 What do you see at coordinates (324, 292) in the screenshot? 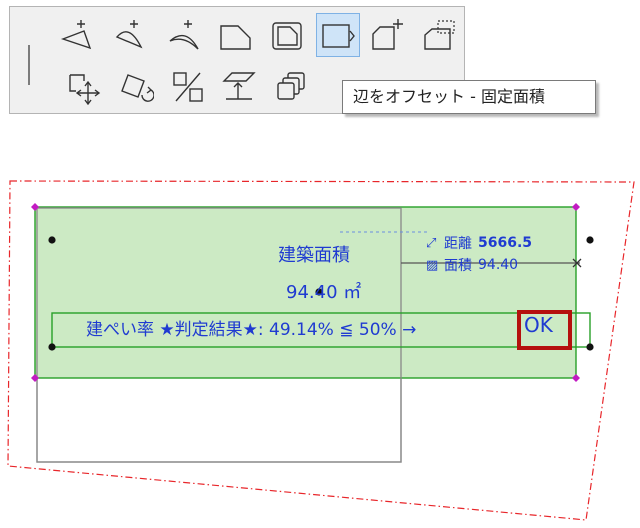
I see `zone-area: 94.40 ㎡` at bounding box center [324, 292].